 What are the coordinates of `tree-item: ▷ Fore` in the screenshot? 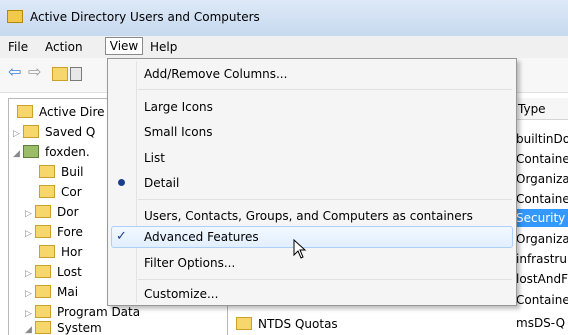 It's located at (54, 232).